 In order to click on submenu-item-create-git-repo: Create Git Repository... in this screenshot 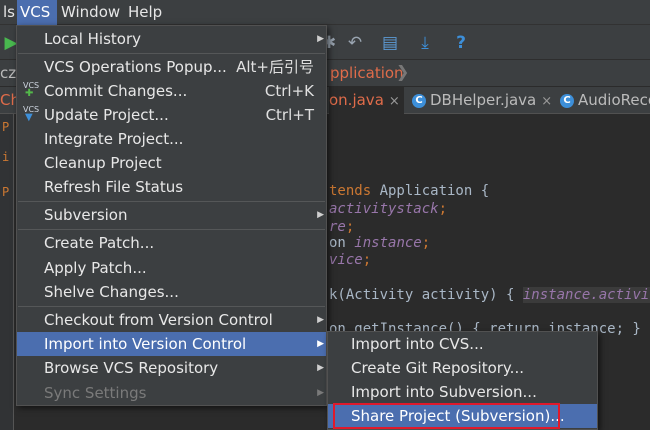, I will do `click(462, 368)`.